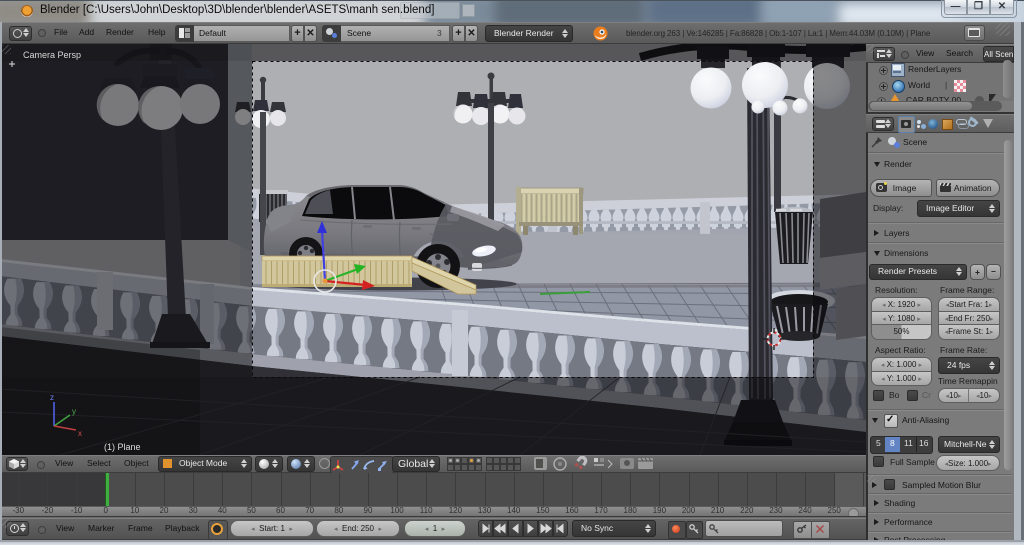 The image size is (1024, 545). Describe the element at coordinates (122, 447) in the screenshot. I see `svg-text: (1) Plane` at that location.